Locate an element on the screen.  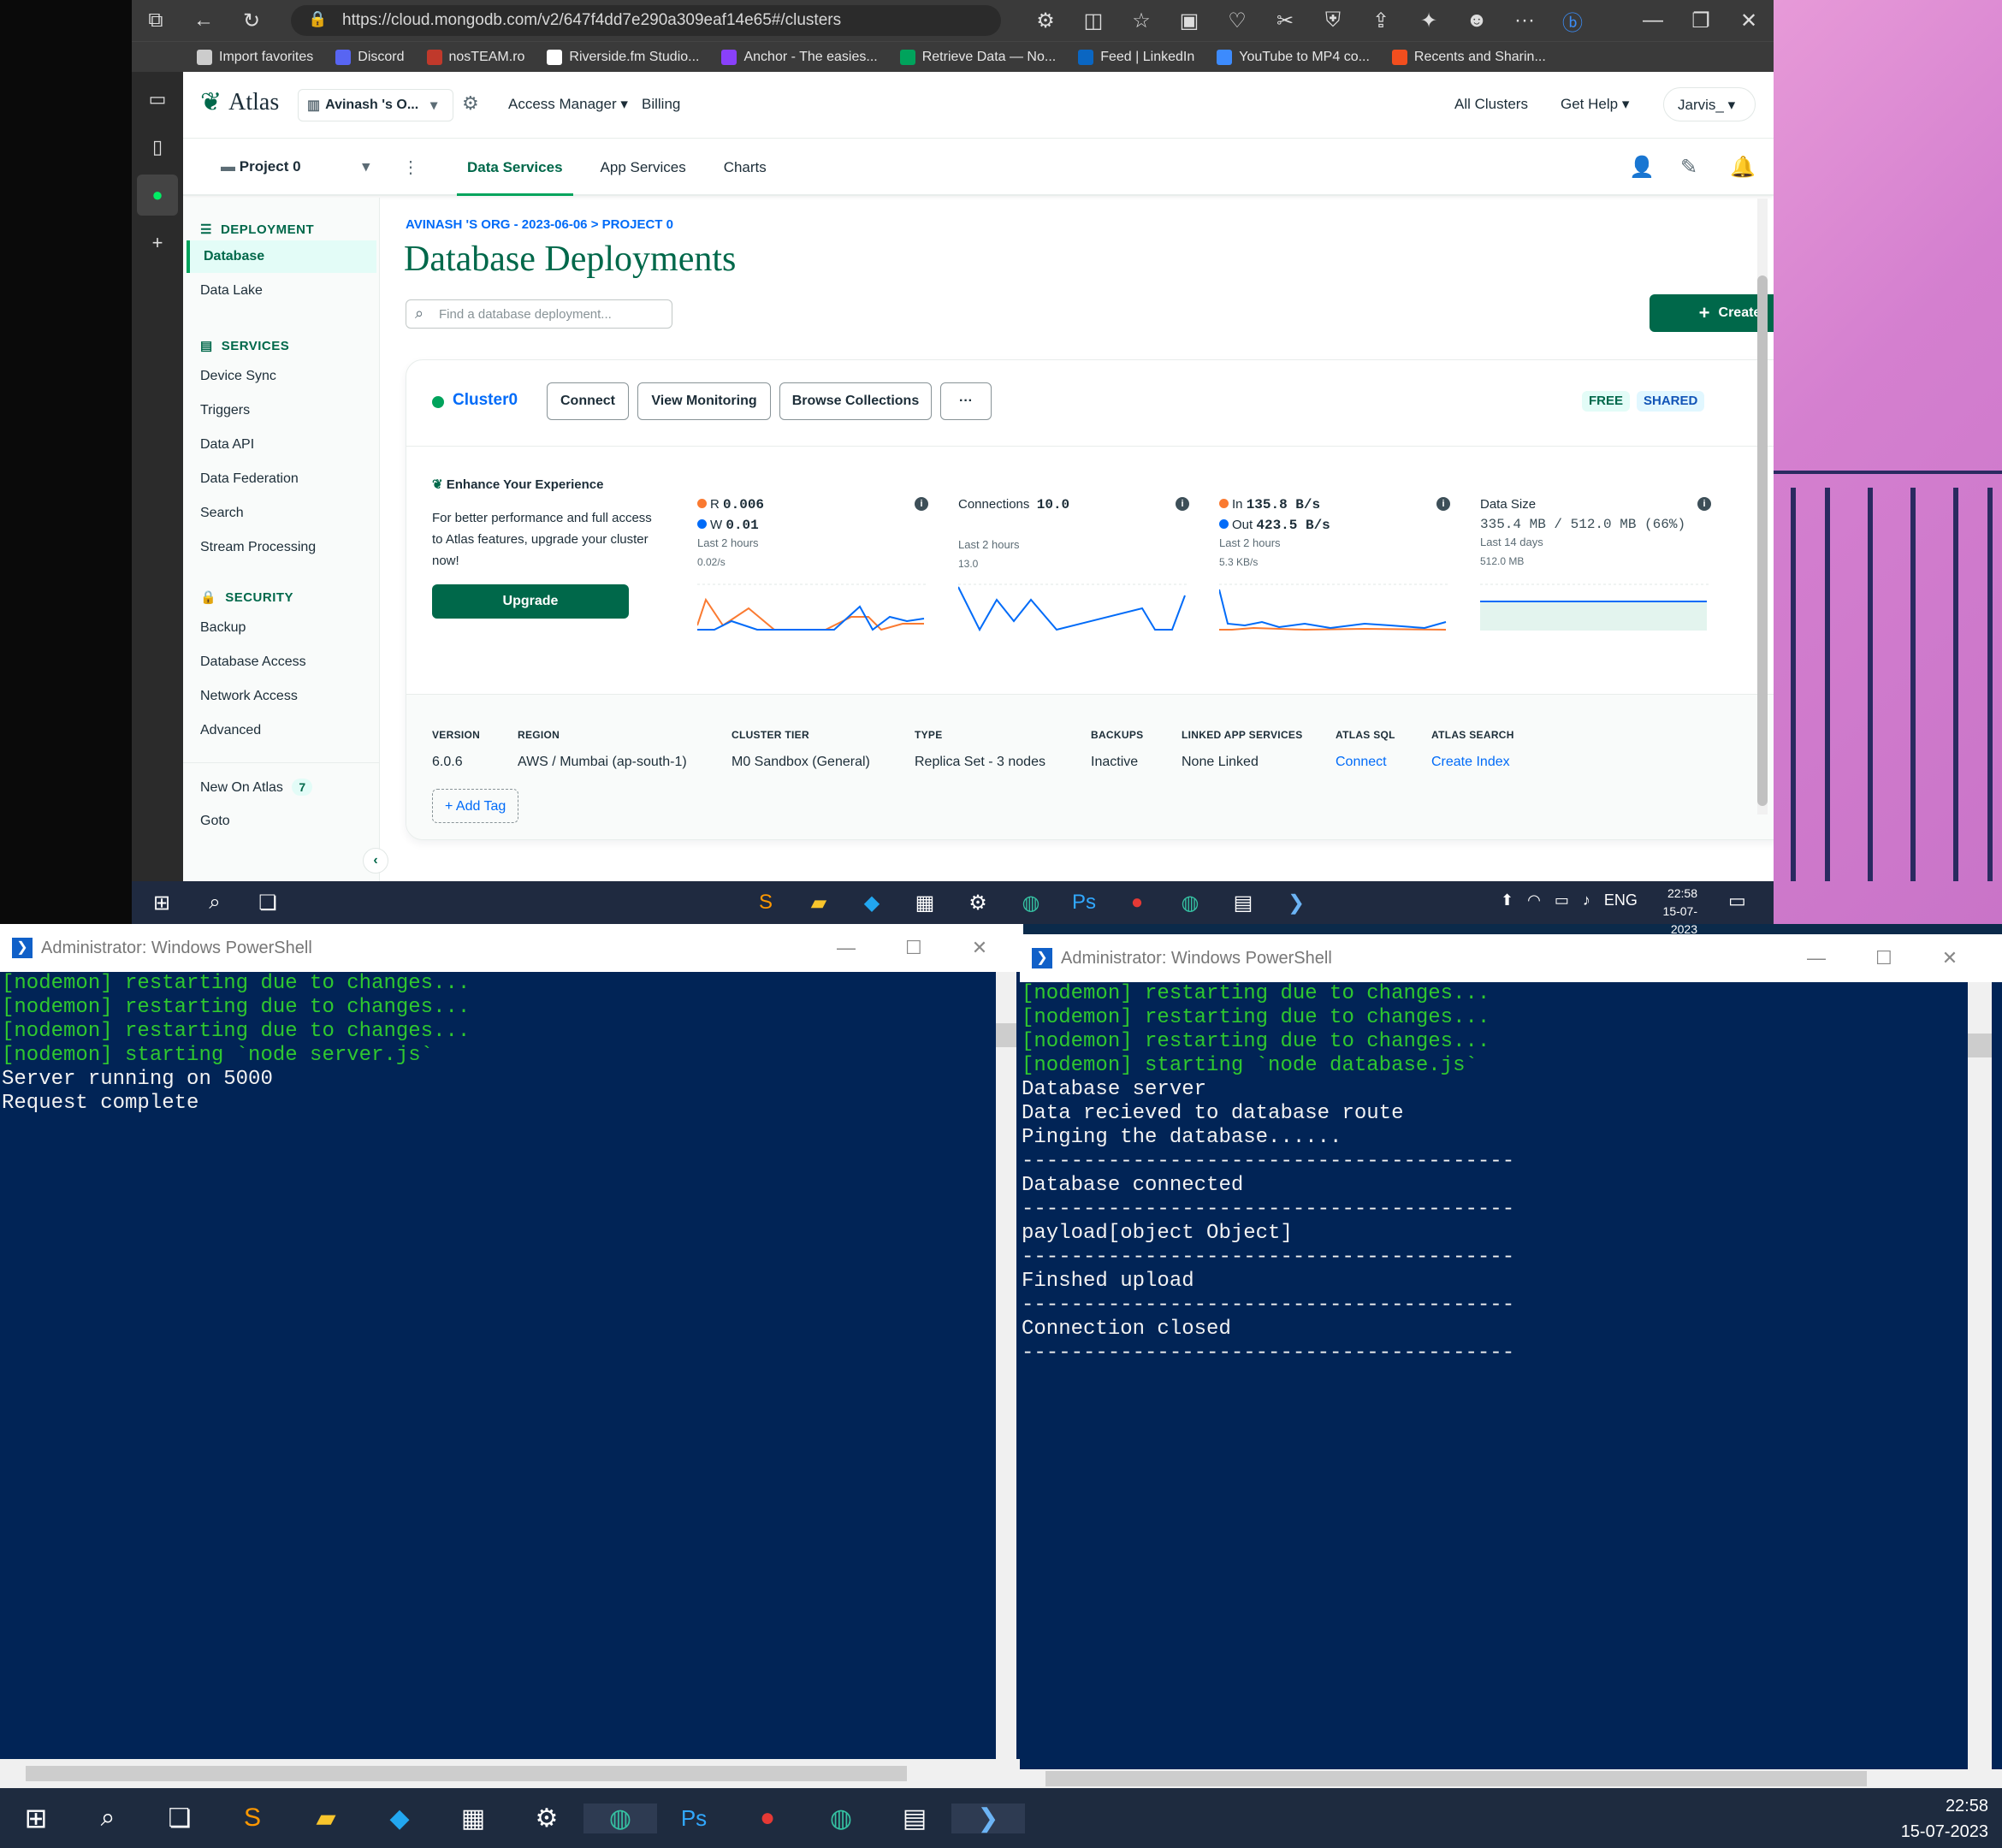
sidebar-item-device-sync: Device Sync is located at coordinates (290, 376).